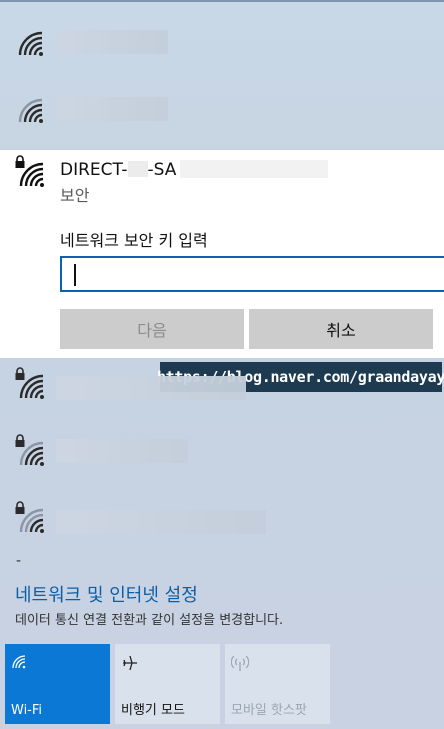 The width and height of the screenshot is (444, 729). I want to click on airplane-mode-tile: 비행기 모드, so click(167, 684).